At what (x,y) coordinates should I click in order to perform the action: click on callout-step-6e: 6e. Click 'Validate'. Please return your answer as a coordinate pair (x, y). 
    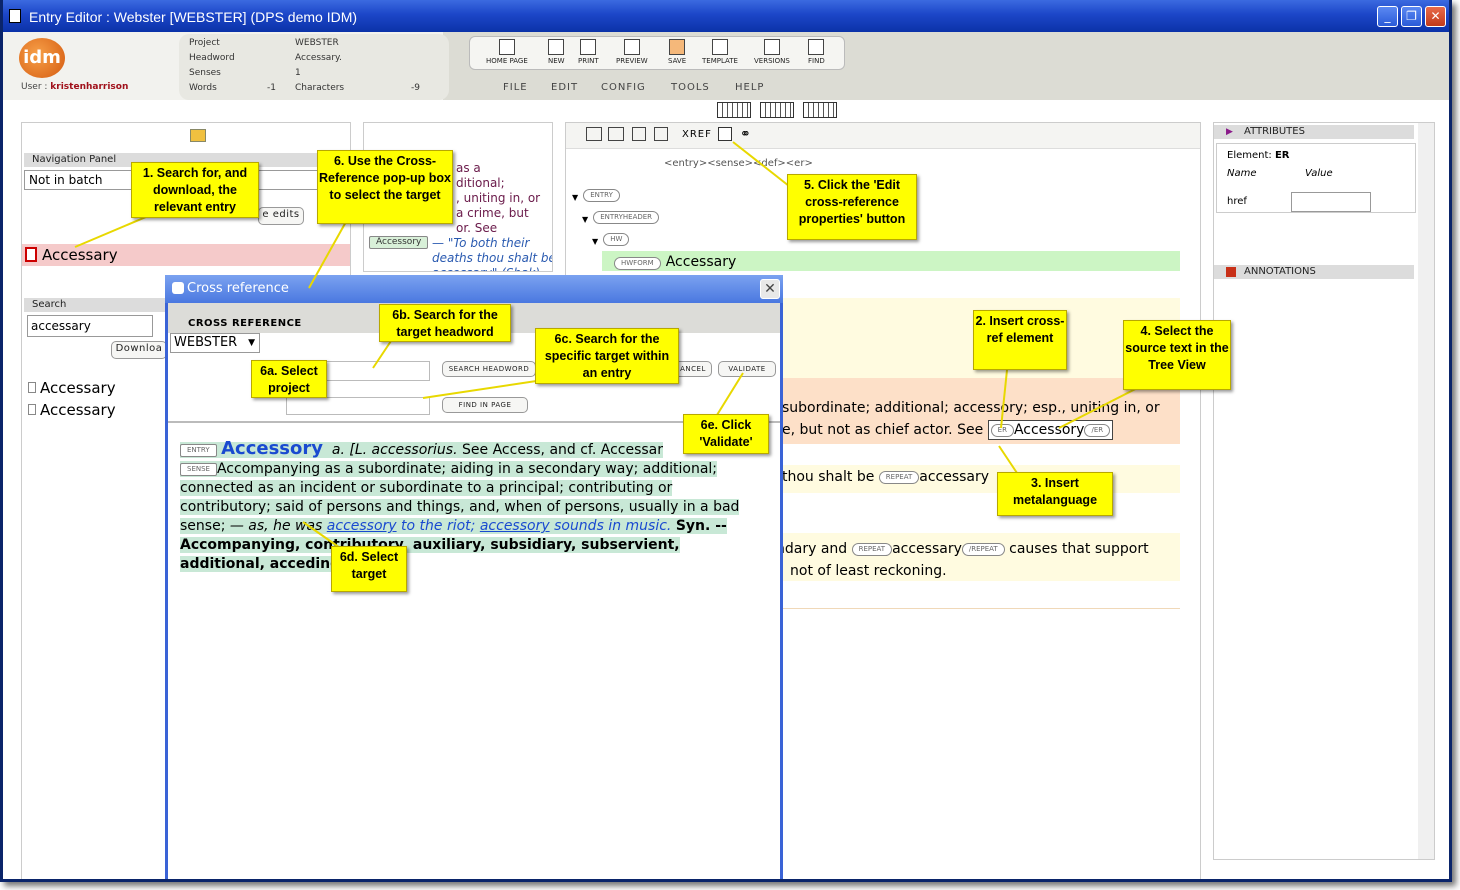
    Looking at the image, I should click on (726, 434).